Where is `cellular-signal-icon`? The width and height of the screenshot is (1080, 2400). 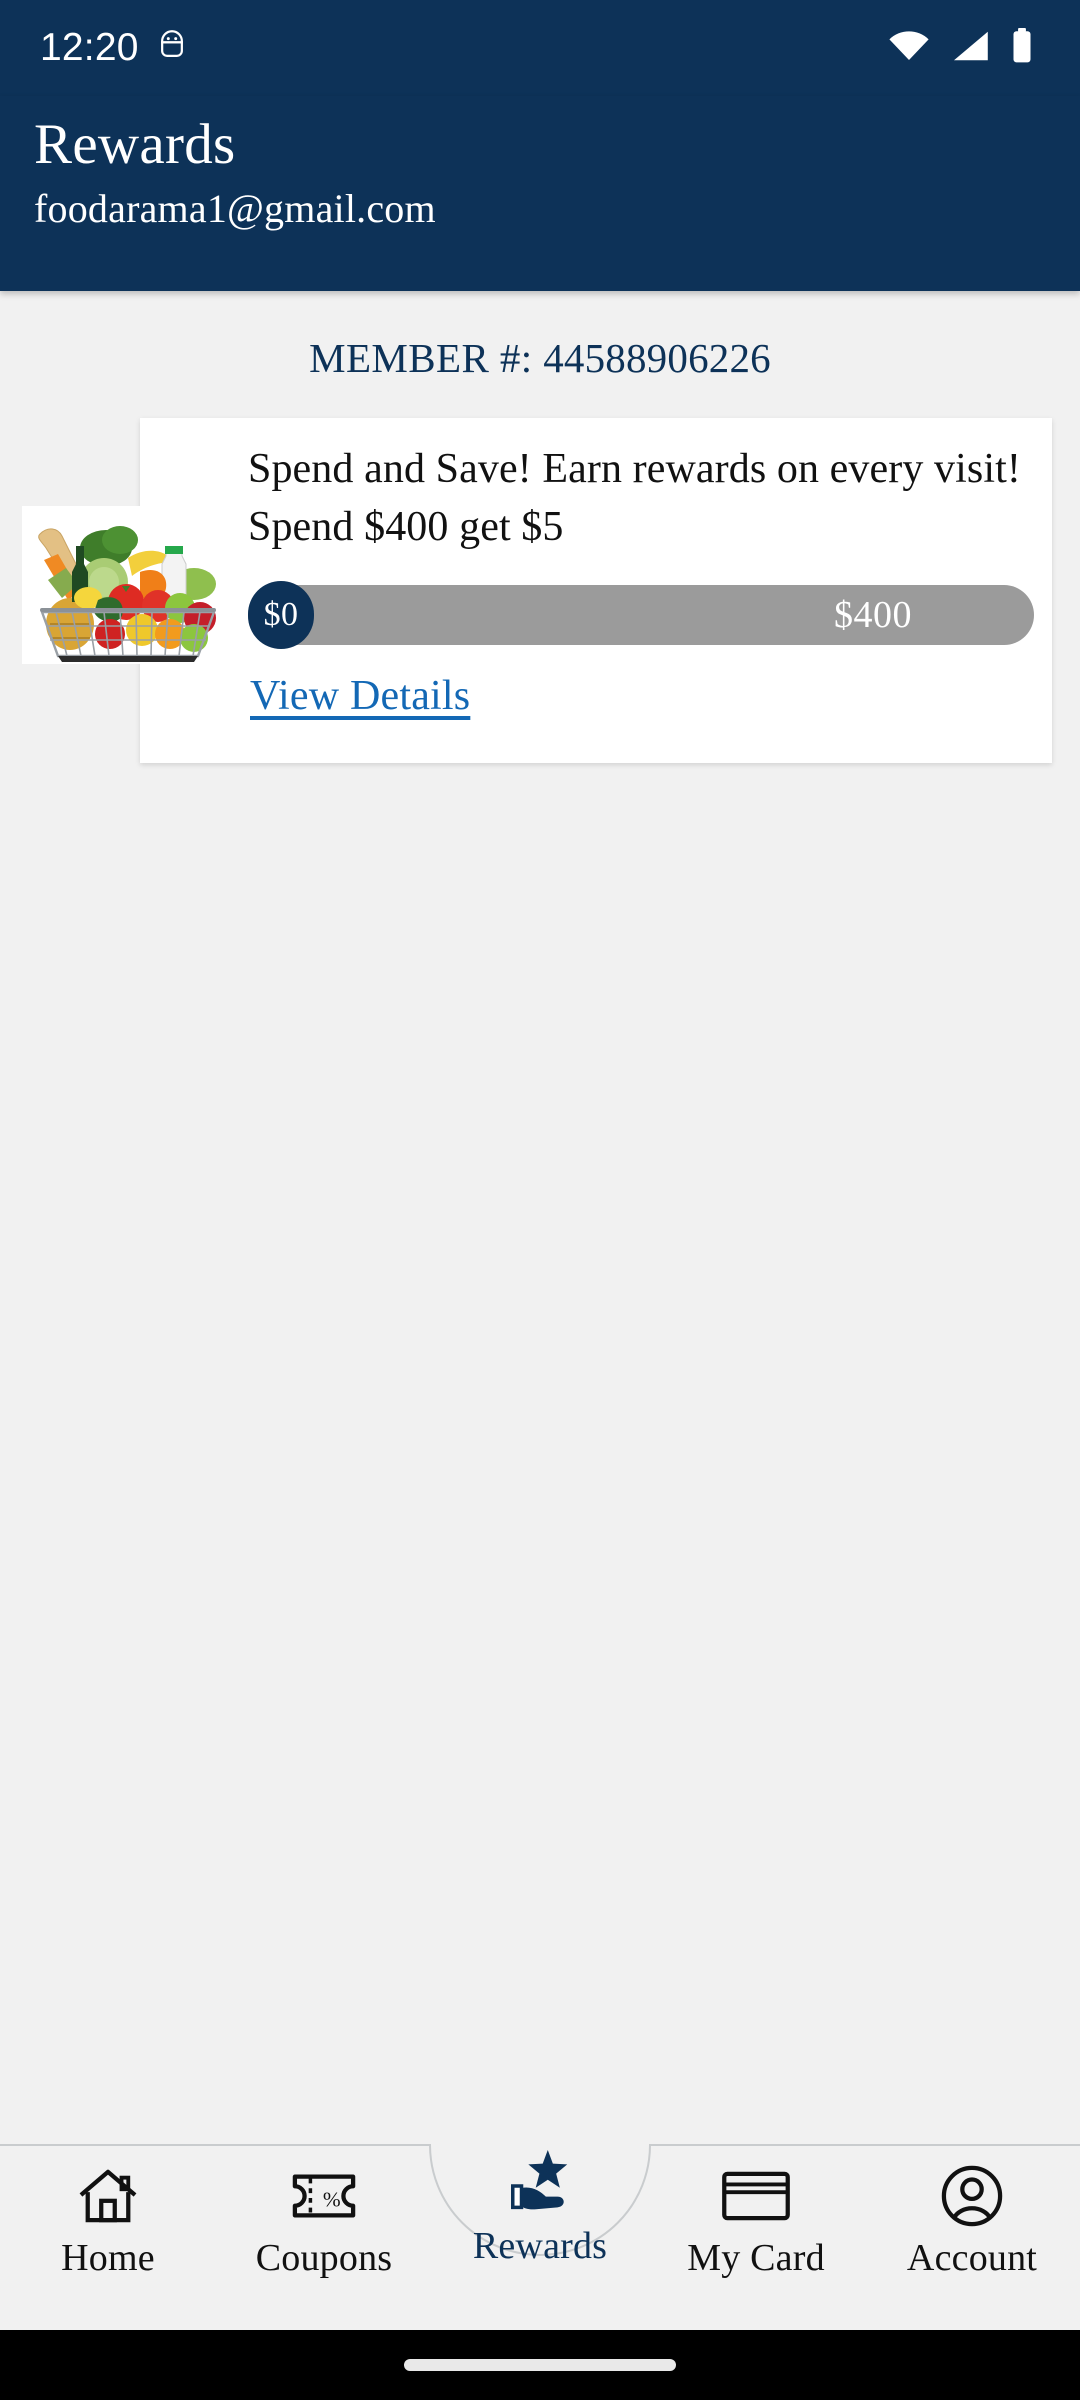 cellular-signal-icon is located at coordinates (970, 48).